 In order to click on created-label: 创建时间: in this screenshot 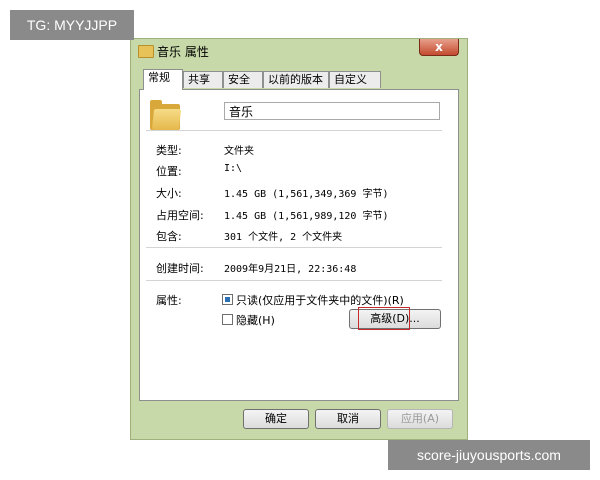, I will do `click(180, 268)`.